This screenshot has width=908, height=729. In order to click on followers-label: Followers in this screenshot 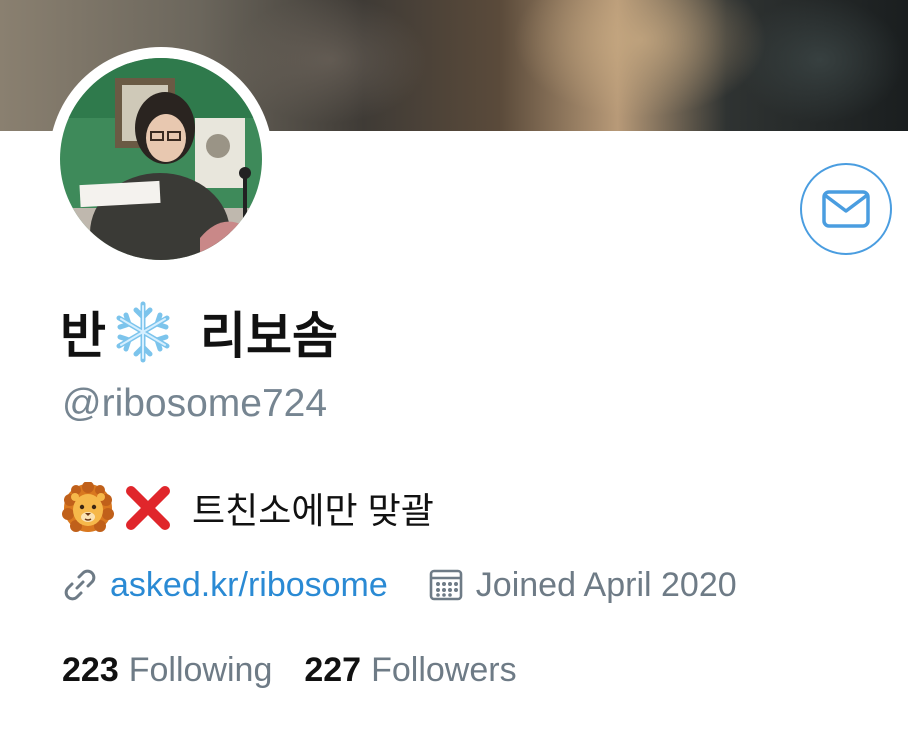, I will do `click(444, 669)`.